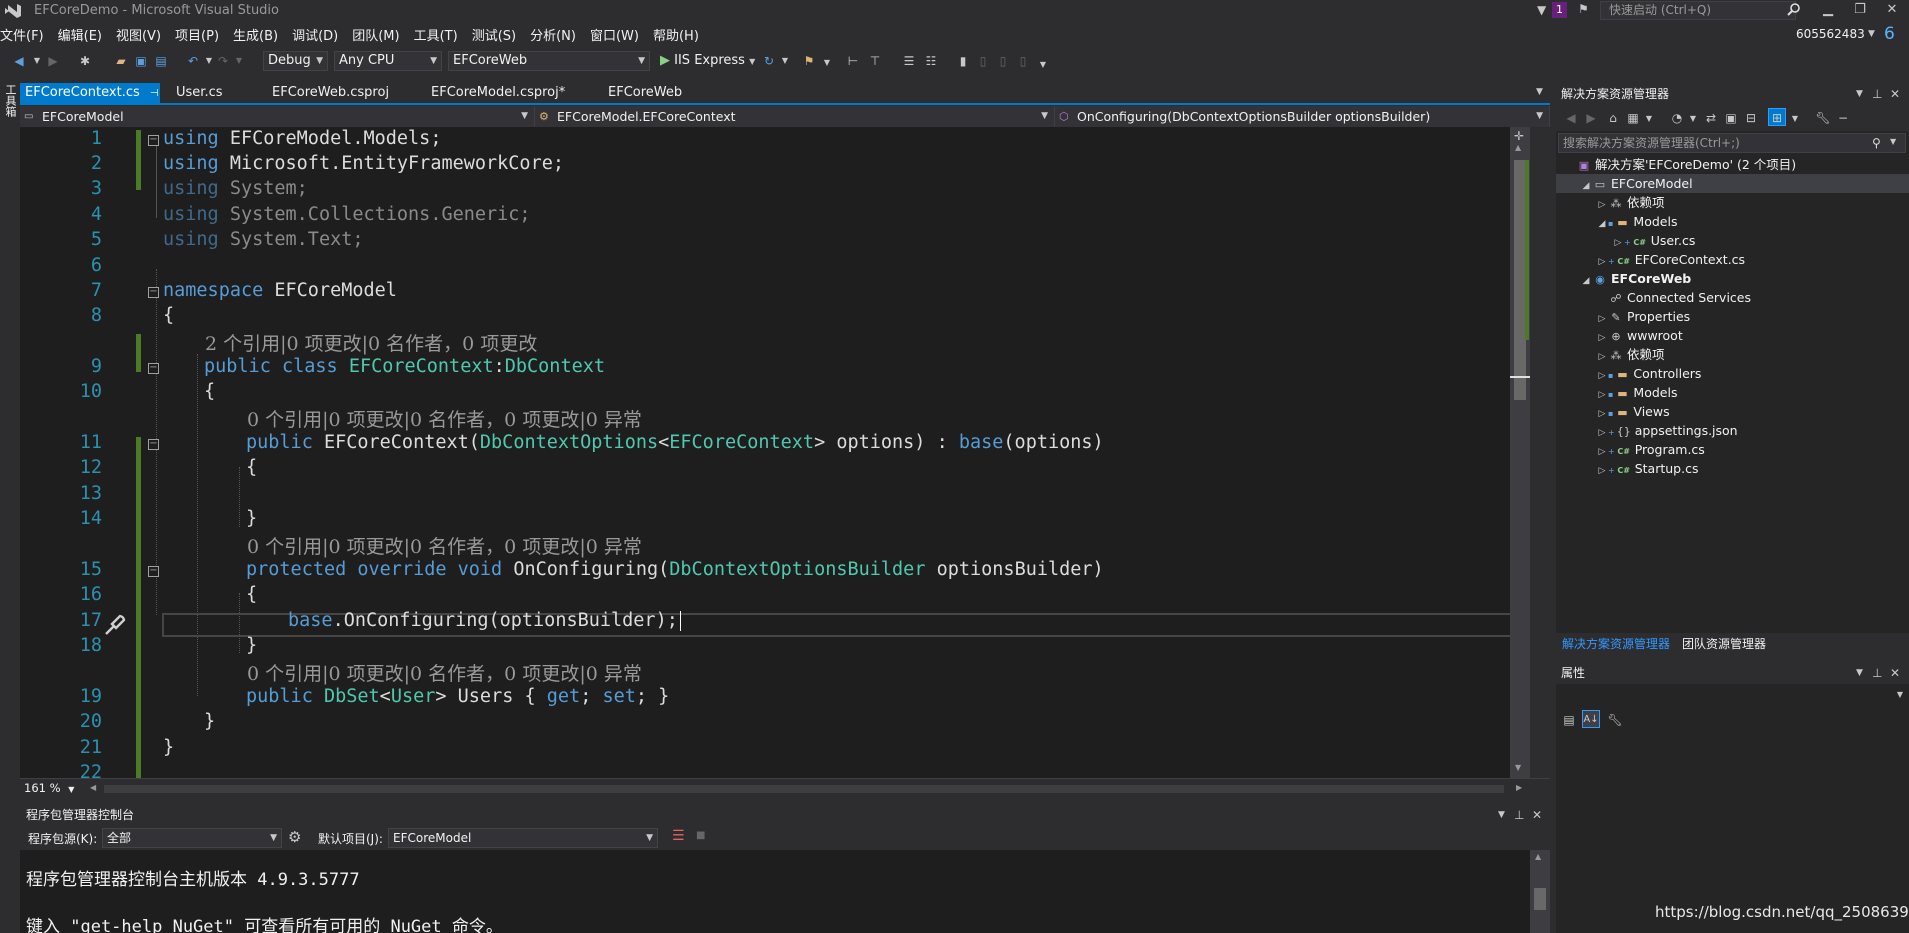 This screenshot has height=933, width=1909. I want to click on toolbox-tab: 工具箱, so click(9, 100).